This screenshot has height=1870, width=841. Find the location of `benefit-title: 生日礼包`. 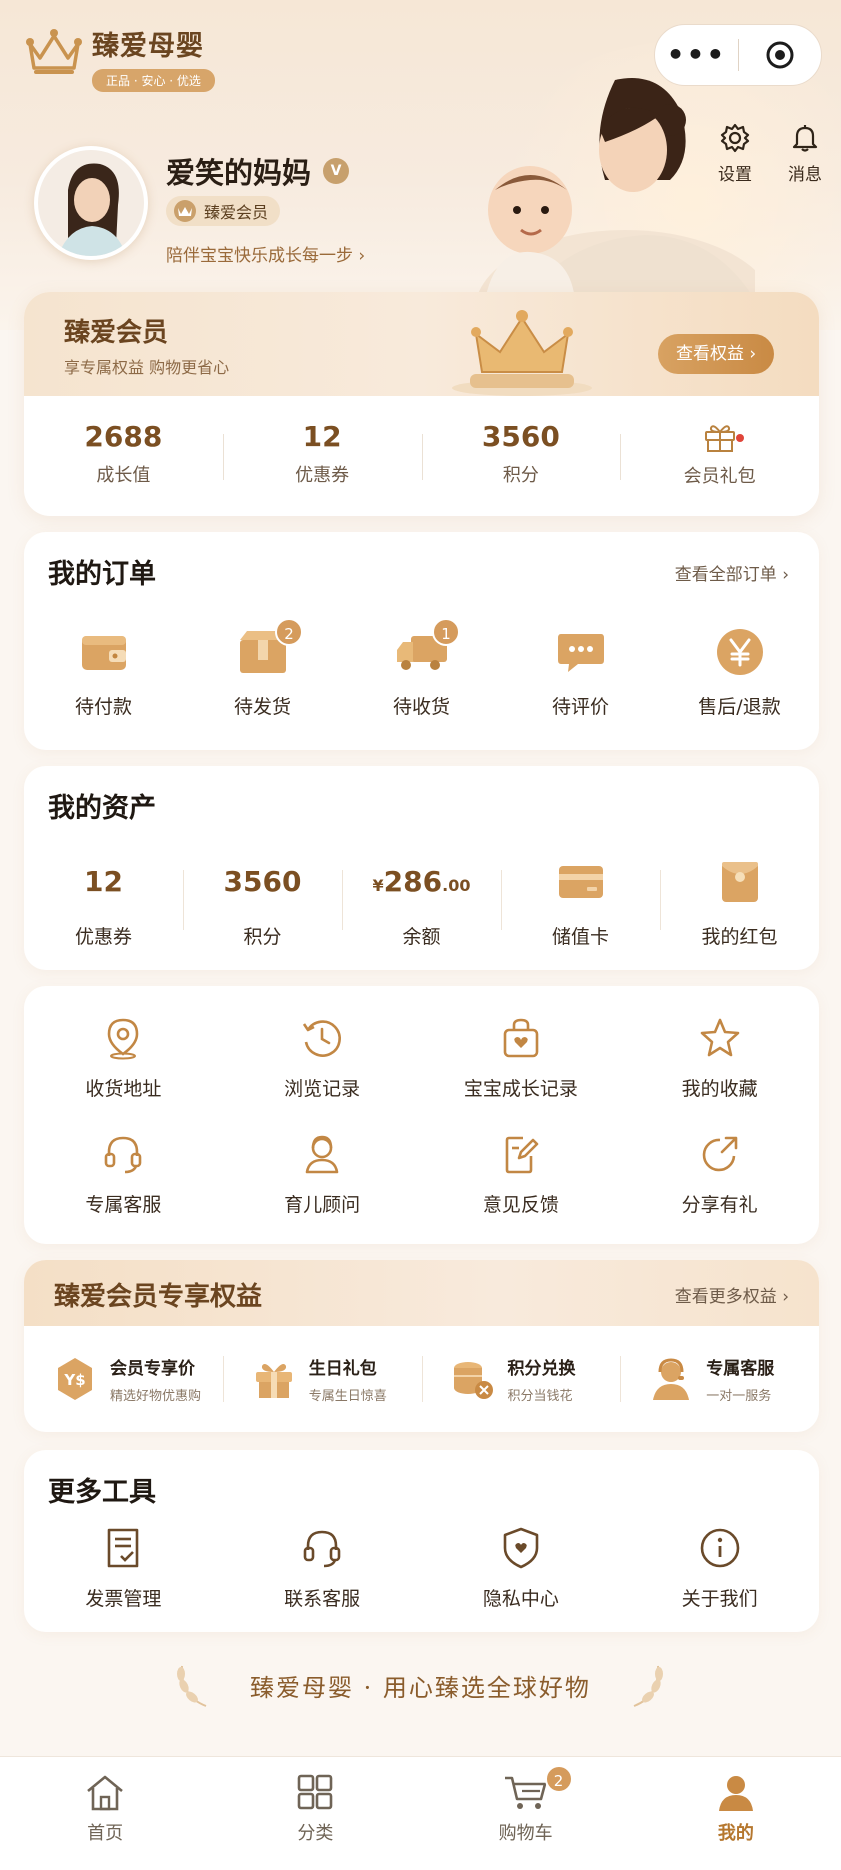

benefit-title: 生日礼包 is located at coordinates (342, 1369).